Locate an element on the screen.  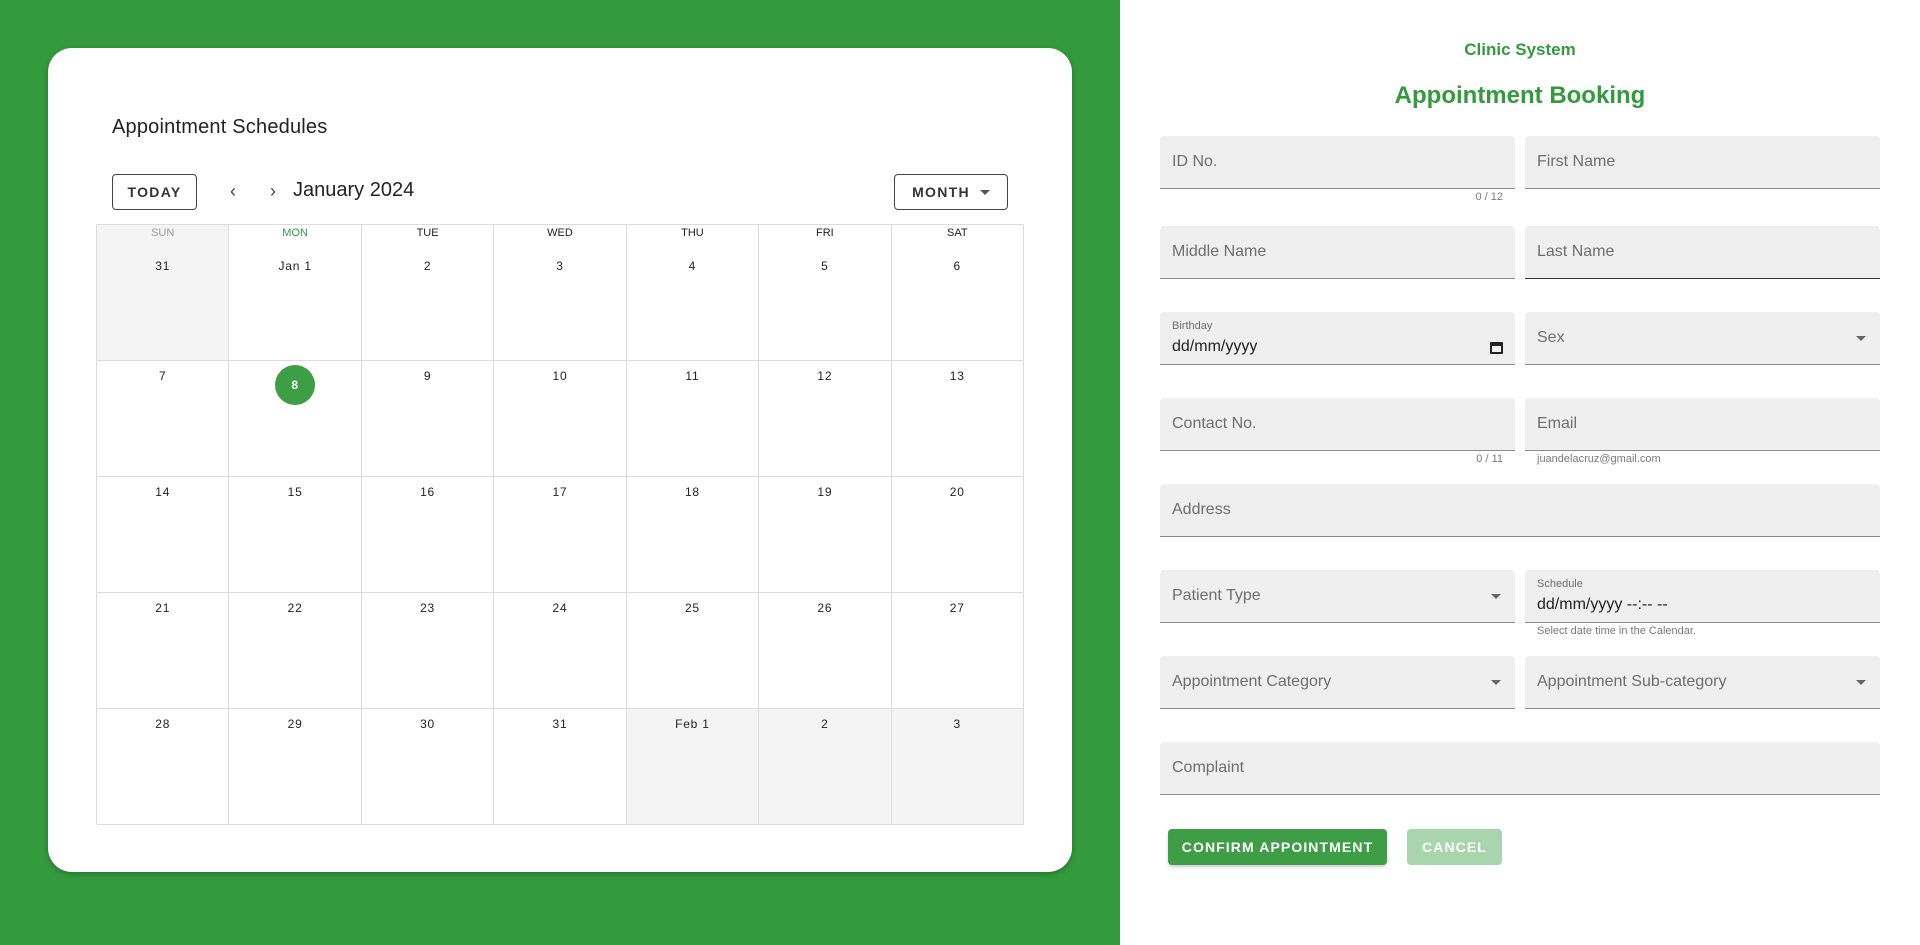
day-cell: 20 is located at coordinates (957, 535).